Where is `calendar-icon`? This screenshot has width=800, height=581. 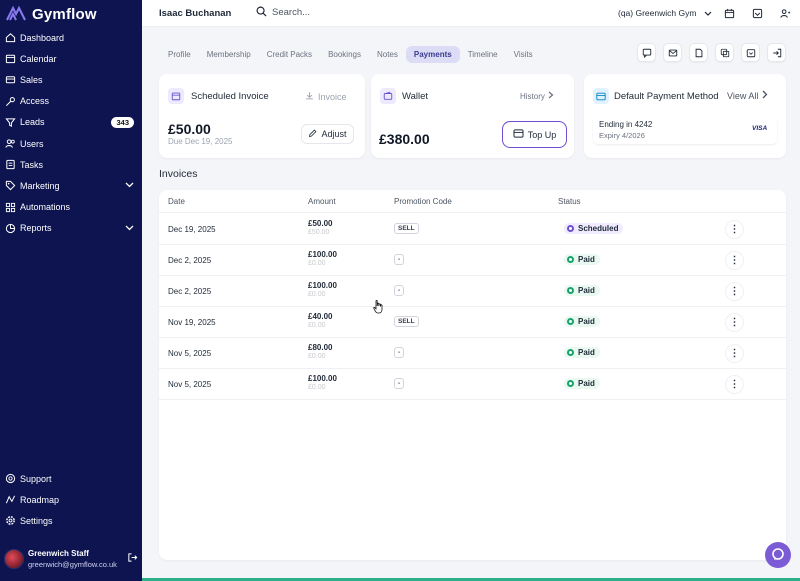 calendar-icon is located at coordinates (729, 13).